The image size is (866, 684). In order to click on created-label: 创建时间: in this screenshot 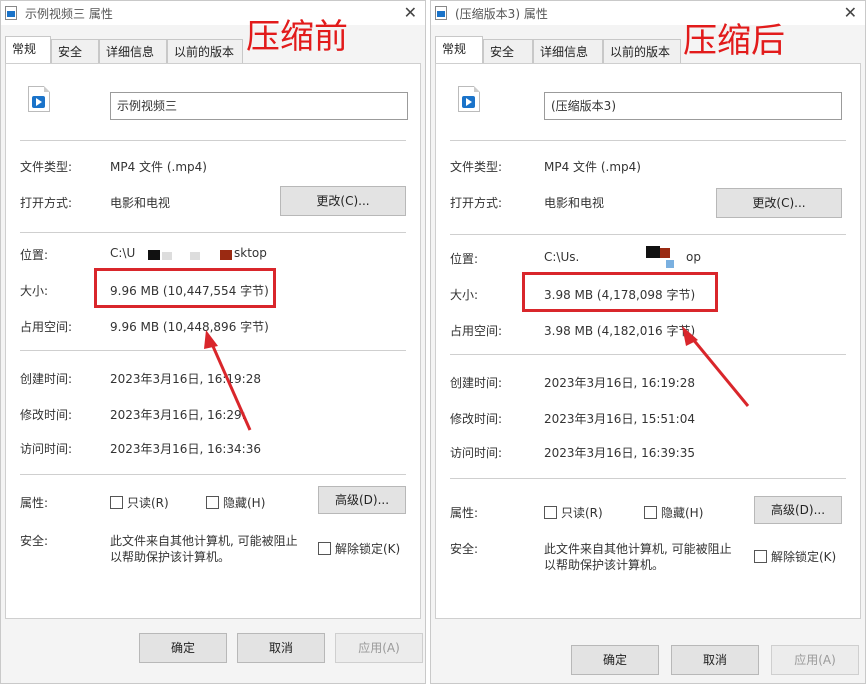, I will do `click(476, 383)`.